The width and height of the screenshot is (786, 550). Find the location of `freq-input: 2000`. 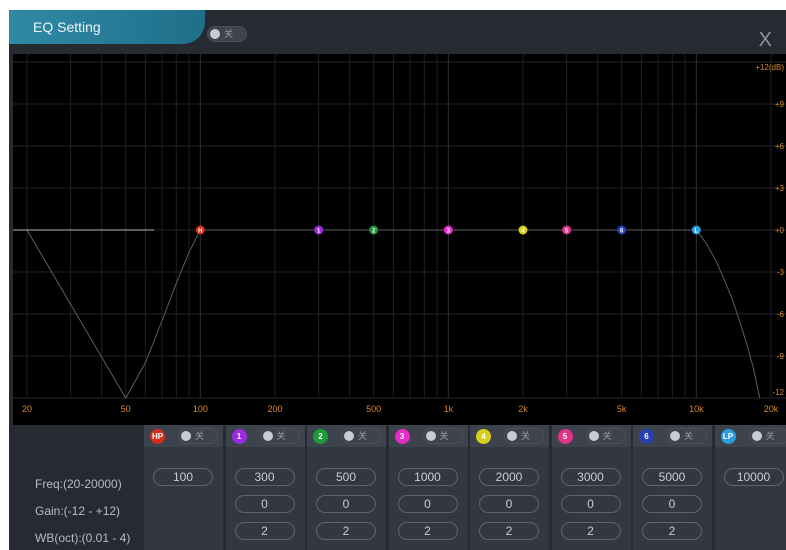

freq-input: 2000 is located at coordinates (509, 477).